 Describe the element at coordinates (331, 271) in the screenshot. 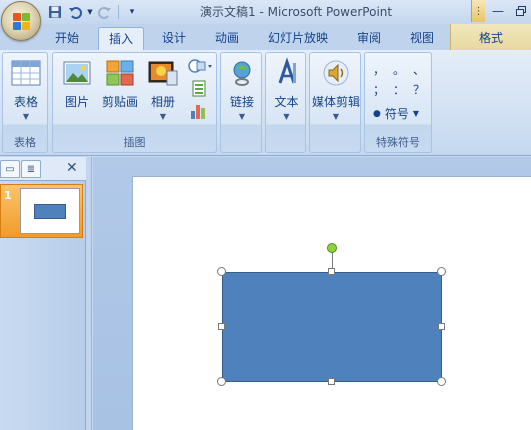

I see `resize-handle-top` at that location.